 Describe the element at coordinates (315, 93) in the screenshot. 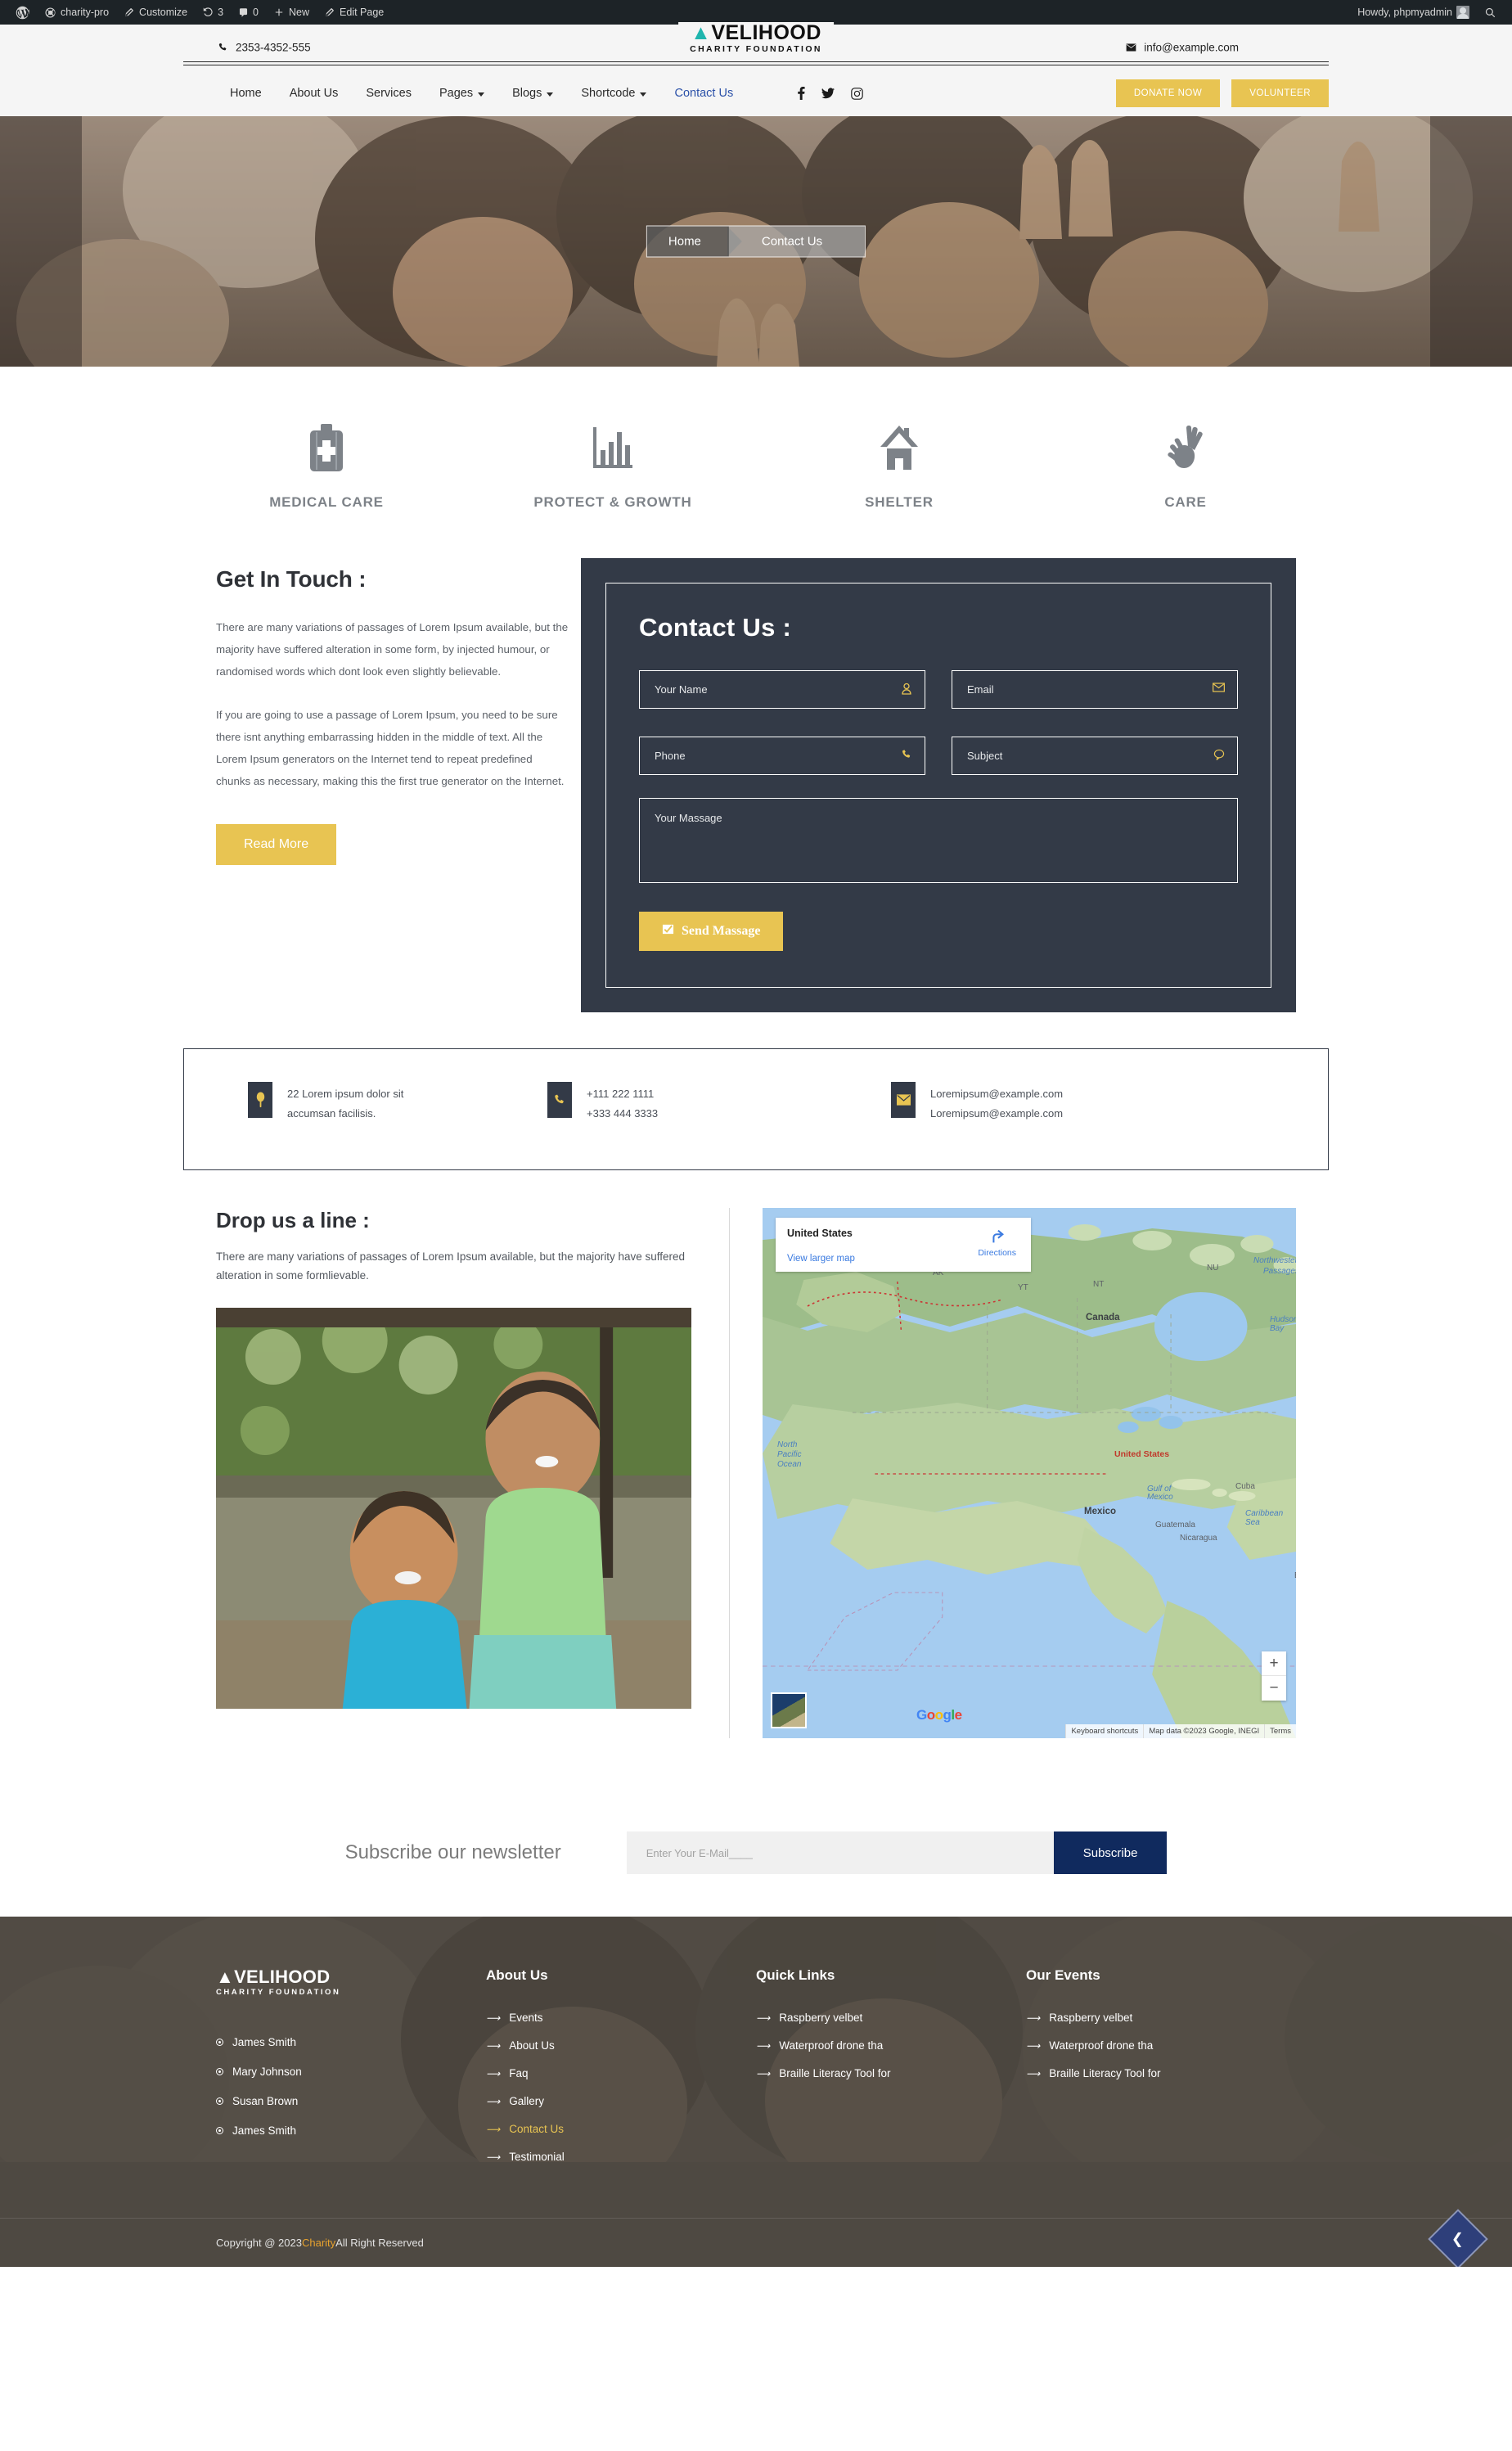

I see `nav-item-about-us: About Us` at that location.